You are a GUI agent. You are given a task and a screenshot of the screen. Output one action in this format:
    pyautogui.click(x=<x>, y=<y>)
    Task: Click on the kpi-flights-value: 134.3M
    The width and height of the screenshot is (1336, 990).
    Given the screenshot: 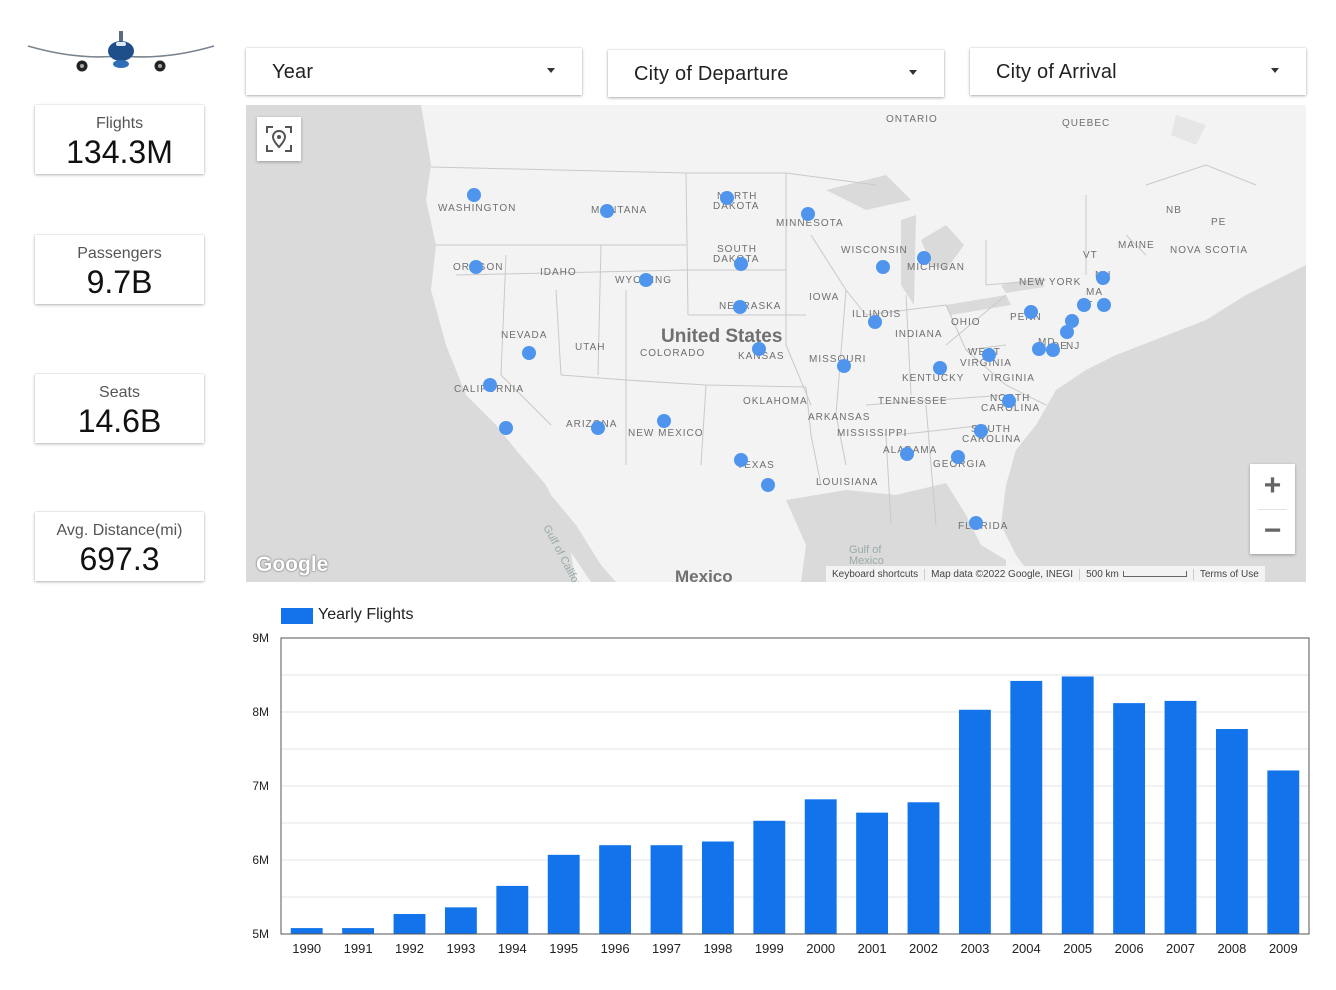 What is the action you would take?
    pyautogui.click(x=119, y=152)
    